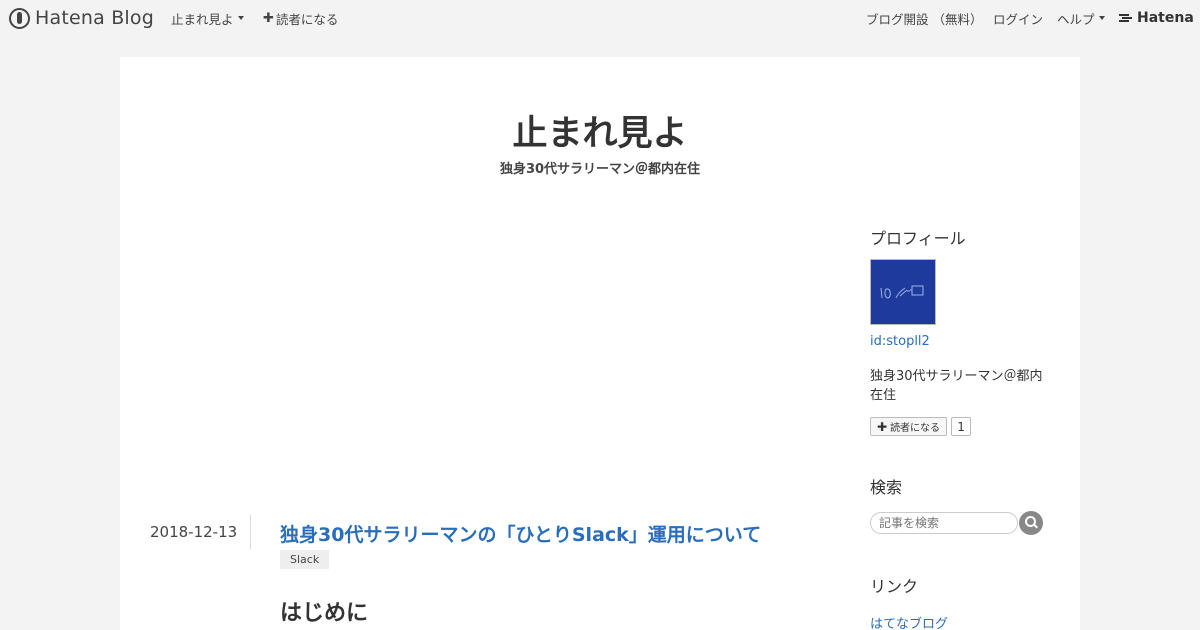  What do you see at coordinates (202, 19) in the screenshot?
I see `blog-menu-label: 止まれ見よ` at bounding box center [202, 19].